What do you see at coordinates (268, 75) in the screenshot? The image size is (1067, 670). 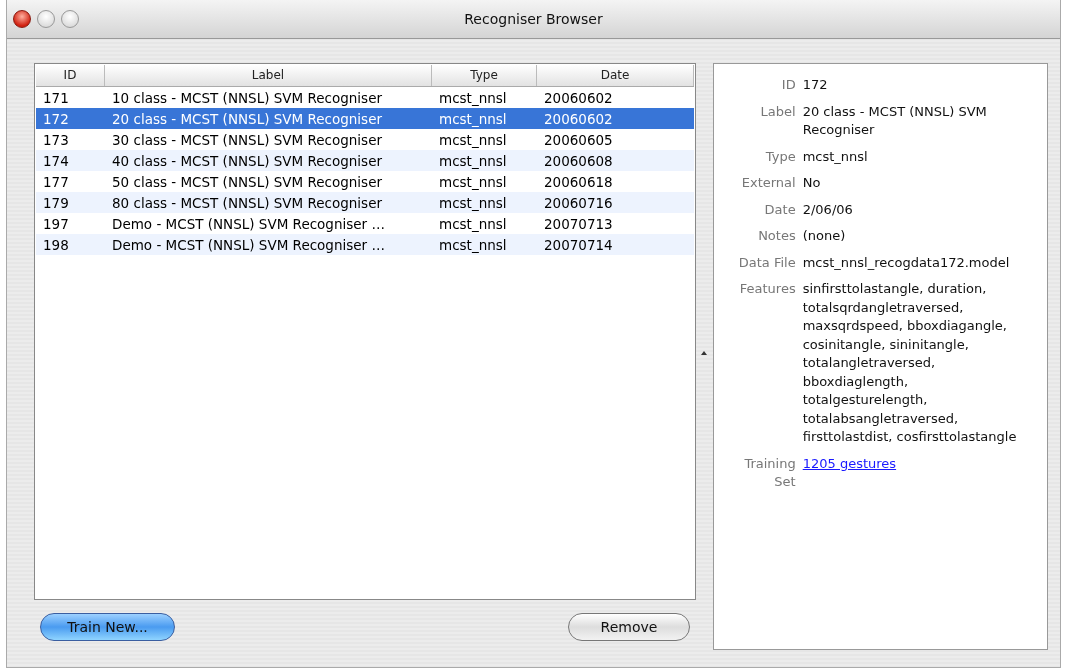 I see `column-header: Label` at bounding box center [268, 75].